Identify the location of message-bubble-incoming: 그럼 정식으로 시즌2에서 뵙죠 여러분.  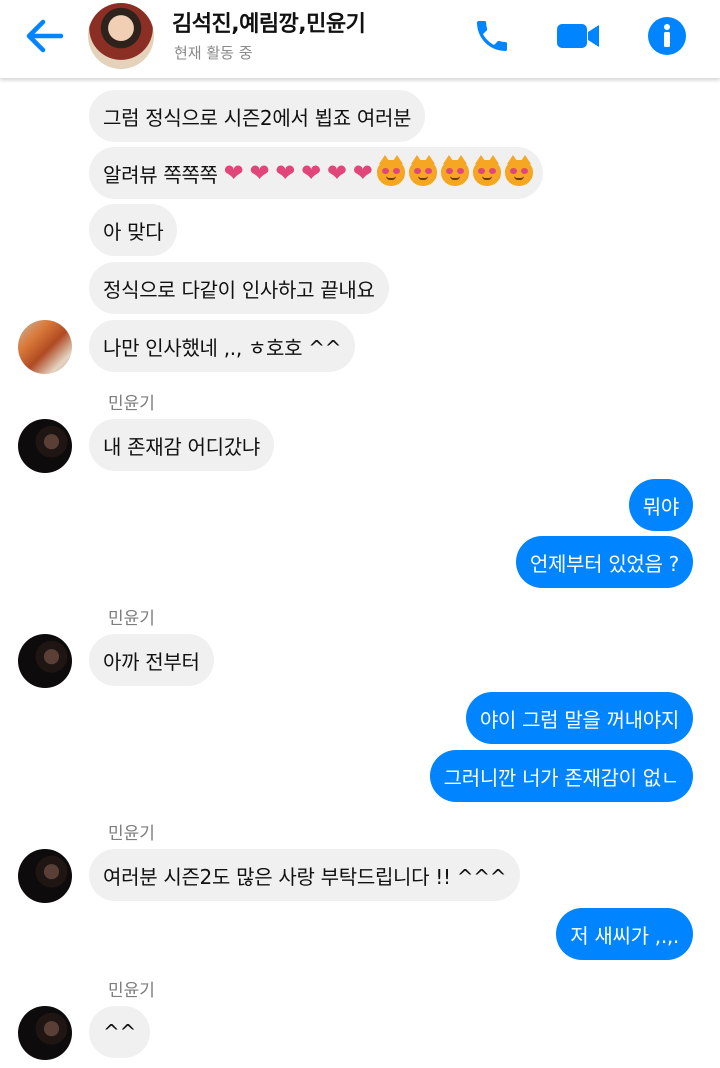
(257, 116).